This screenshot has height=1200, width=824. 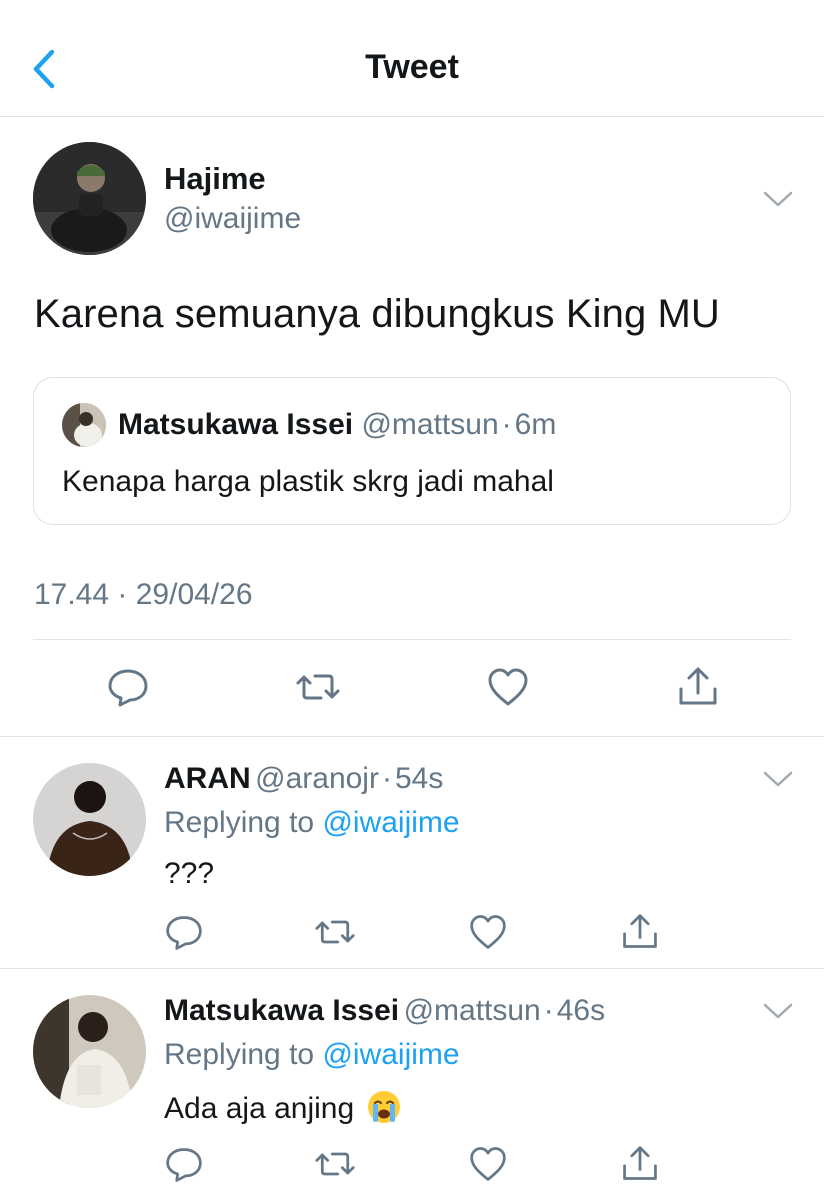 I want to click on quoted-tweet-card, so click(x=412, y=451).